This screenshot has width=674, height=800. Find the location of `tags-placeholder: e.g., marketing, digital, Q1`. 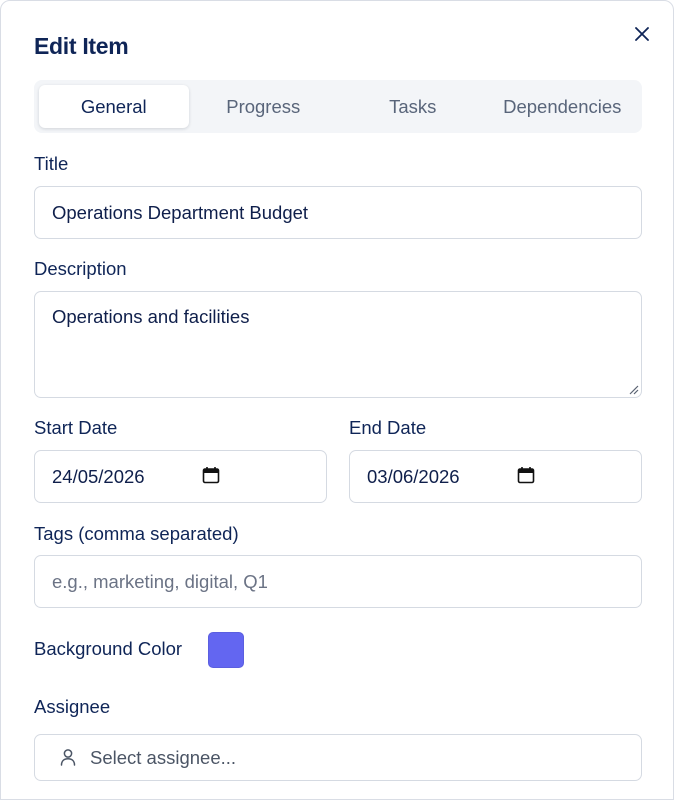

tags-placeholder: e.g., marketing, digital, Q1 is located at coordinates (160, 581).